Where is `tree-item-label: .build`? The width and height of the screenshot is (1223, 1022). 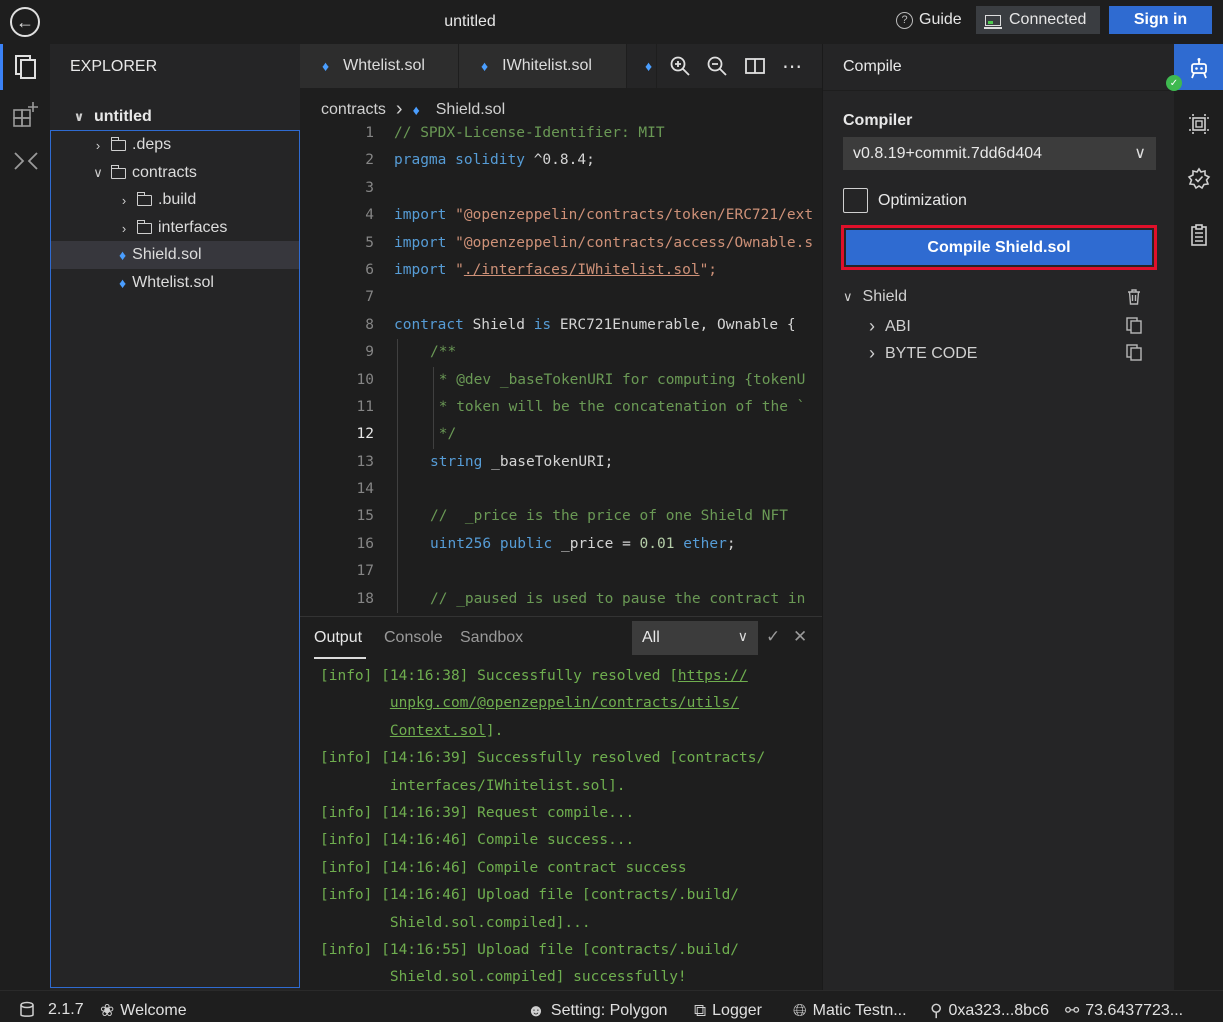 tree-item-label: .build is located at coordinates (177, 199).